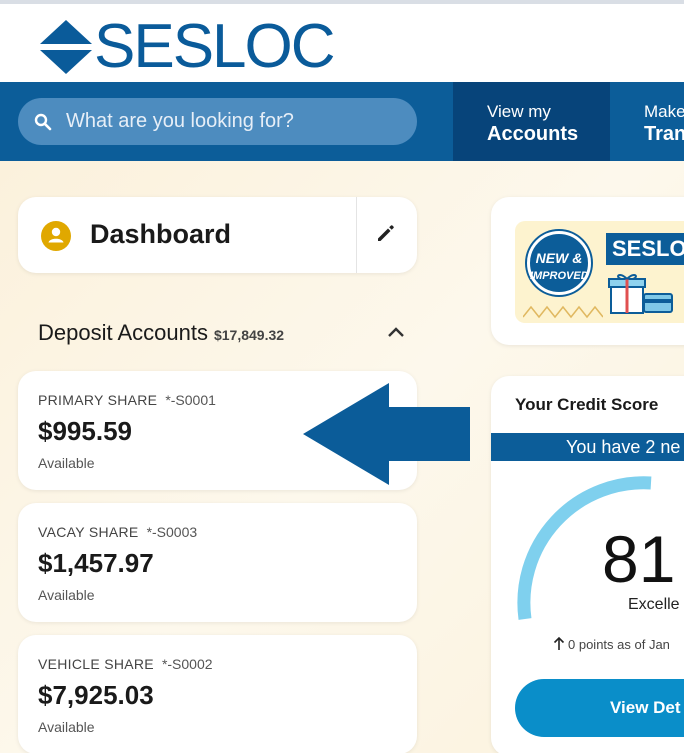 Image resolution: width=684 pixels, height=753 pixels. I want to click on account-name: VACAY SHARE *-S0003, so click(117, 532).